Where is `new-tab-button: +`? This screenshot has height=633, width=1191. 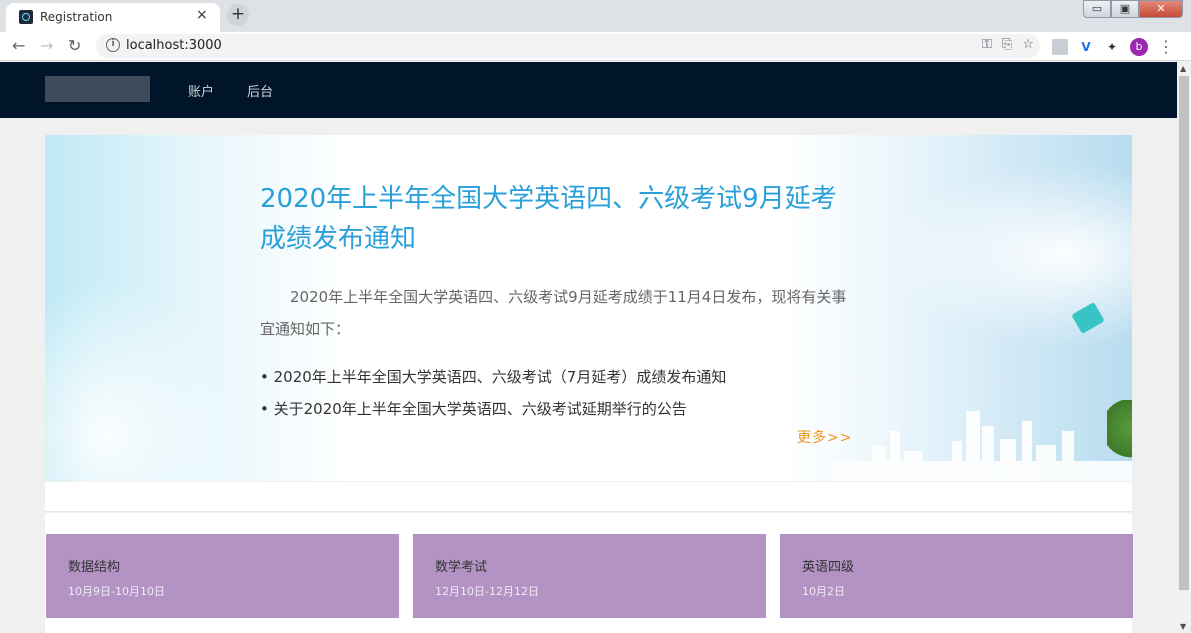
new-tab-button: + is located at coordinates (238, 15).